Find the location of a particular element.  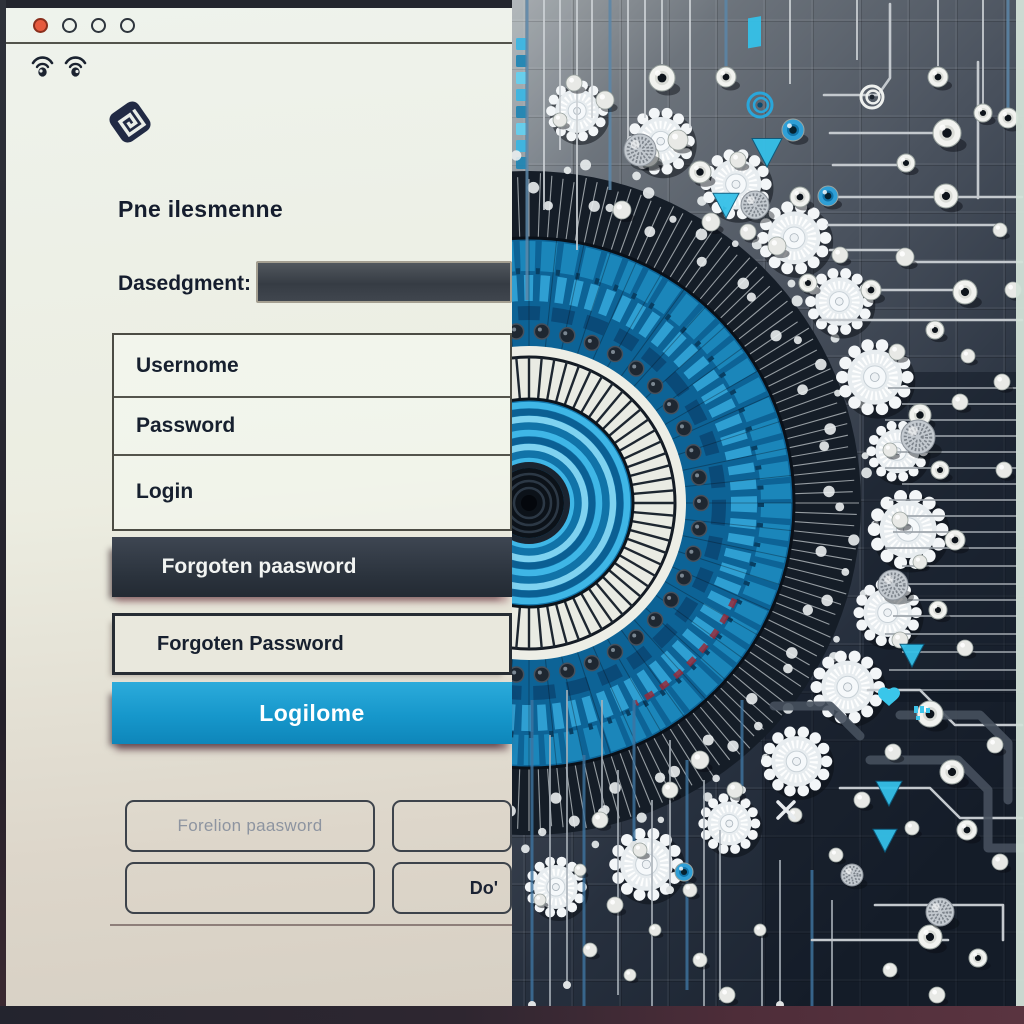

forgot-password-dark-button: Forgoten paasword is located at coordinates (312, 567).